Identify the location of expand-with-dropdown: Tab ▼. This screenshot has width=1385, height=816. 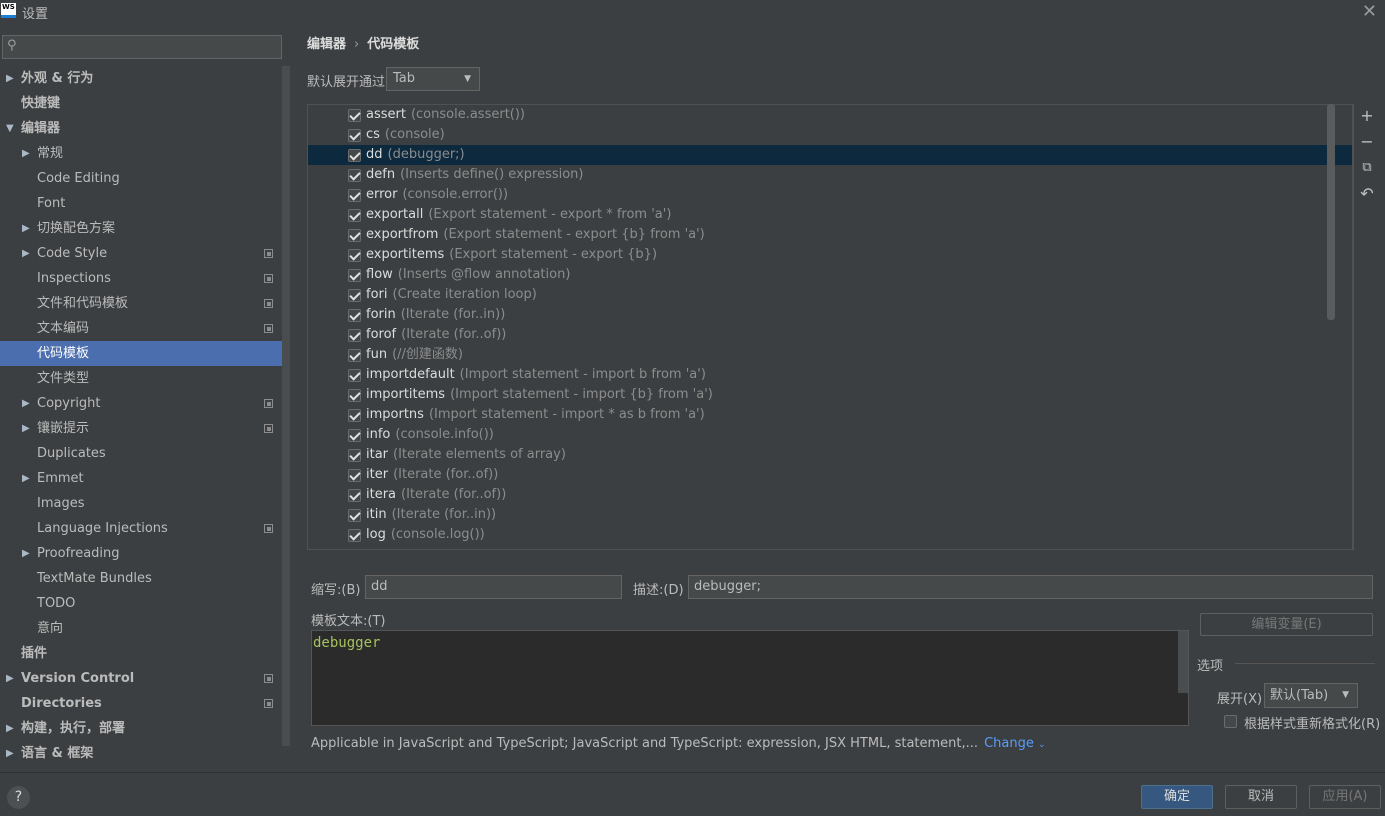
(433, 79).